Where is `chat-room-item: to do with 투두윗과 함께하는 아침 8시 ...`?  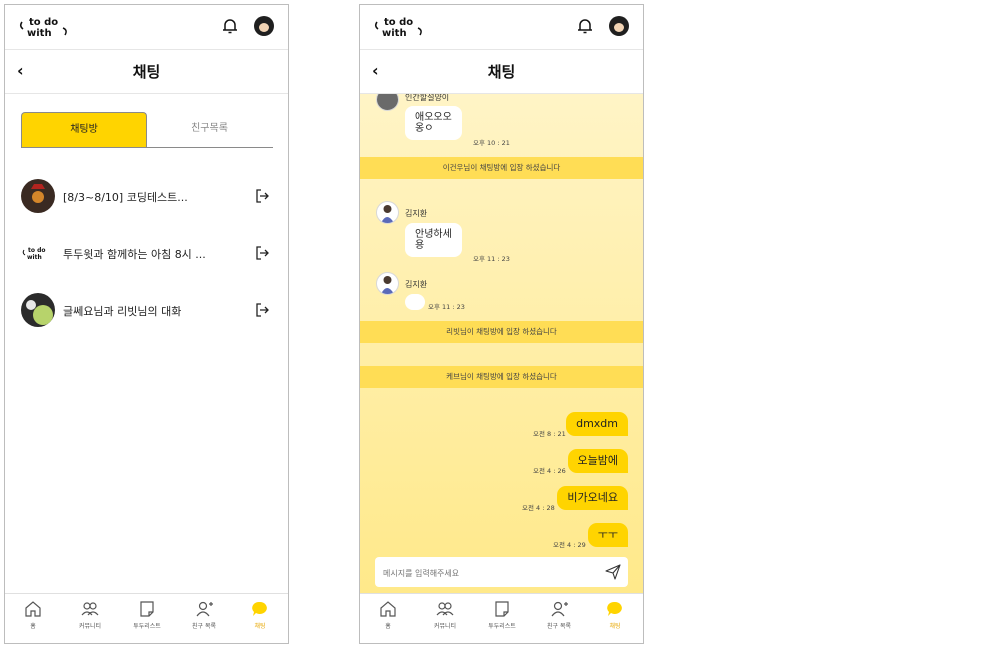
chat-room-item: to do with 투두윗과 함께하는 아침 8시 ... is located at coordinates (146, 254).